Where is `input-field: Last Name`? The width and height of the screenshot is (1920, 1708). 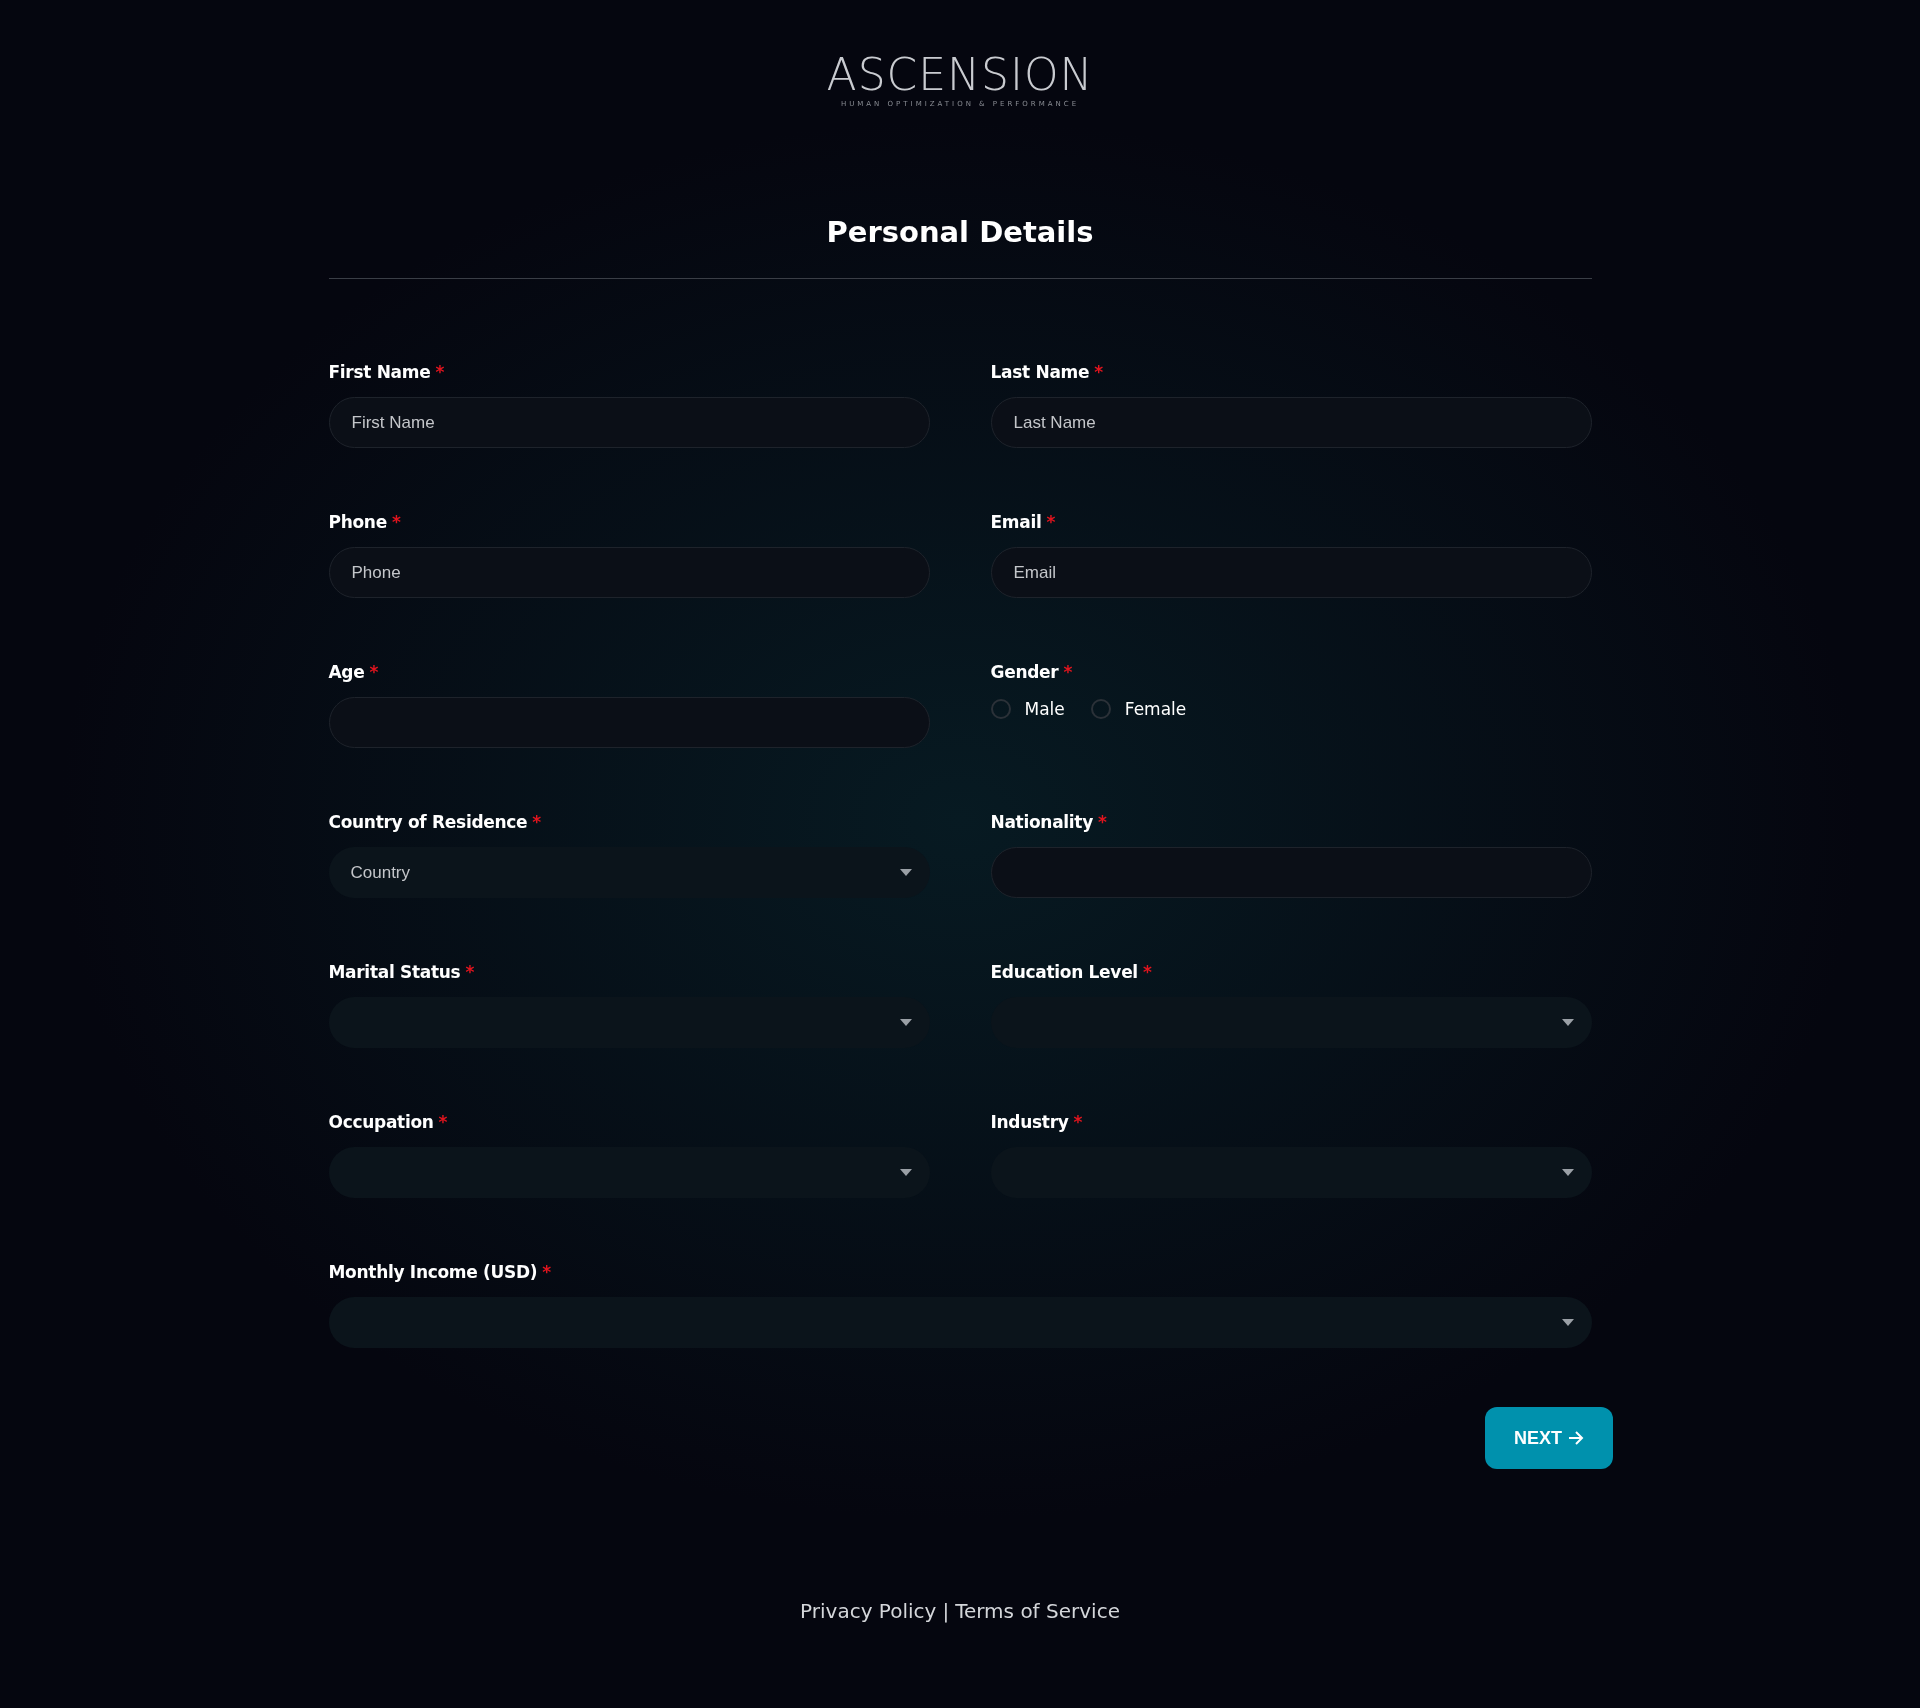 input-field: Last Name is located at coordinates (1291, 422).